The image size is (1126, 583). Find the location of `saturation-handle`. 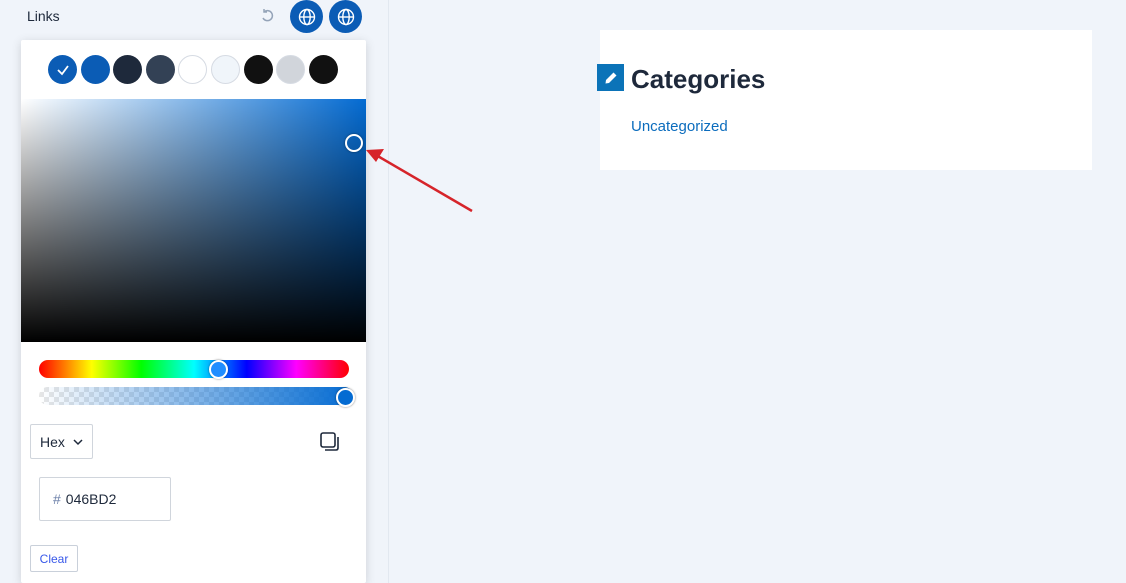

saturation-handle is located at coordinates (354, 143).